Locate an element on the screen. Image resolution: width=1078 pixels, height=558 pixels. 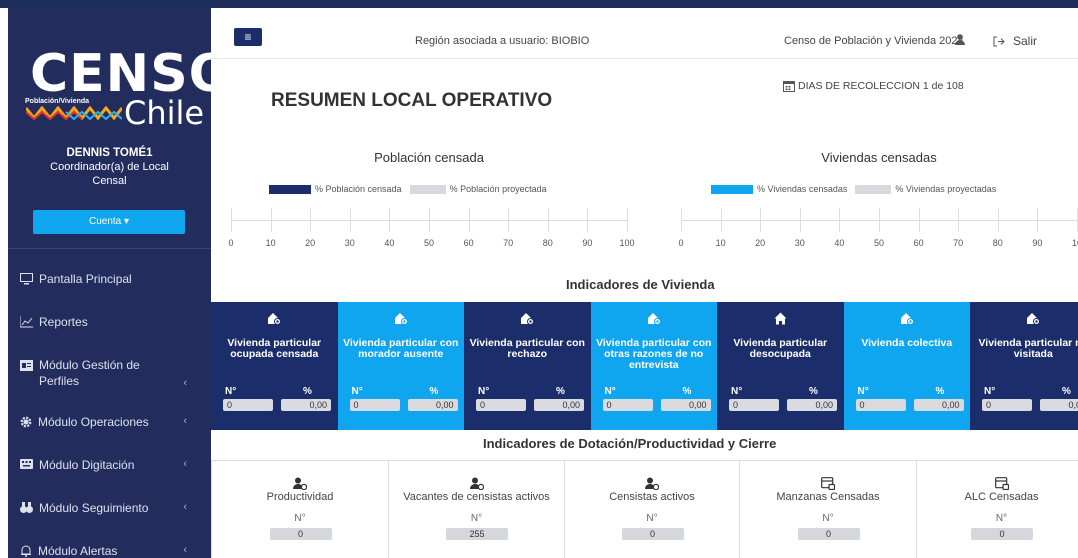
tick-label: 10 is located at coordinates (270, 243).